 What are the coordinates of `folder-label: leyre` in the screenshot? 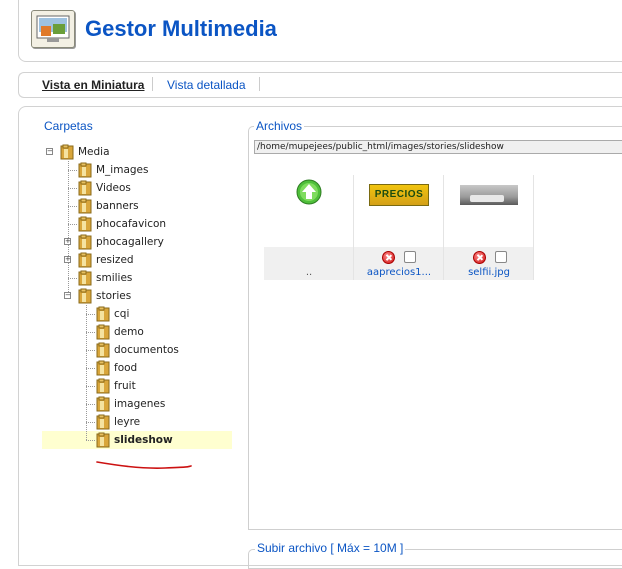 It's located at (127, 422).